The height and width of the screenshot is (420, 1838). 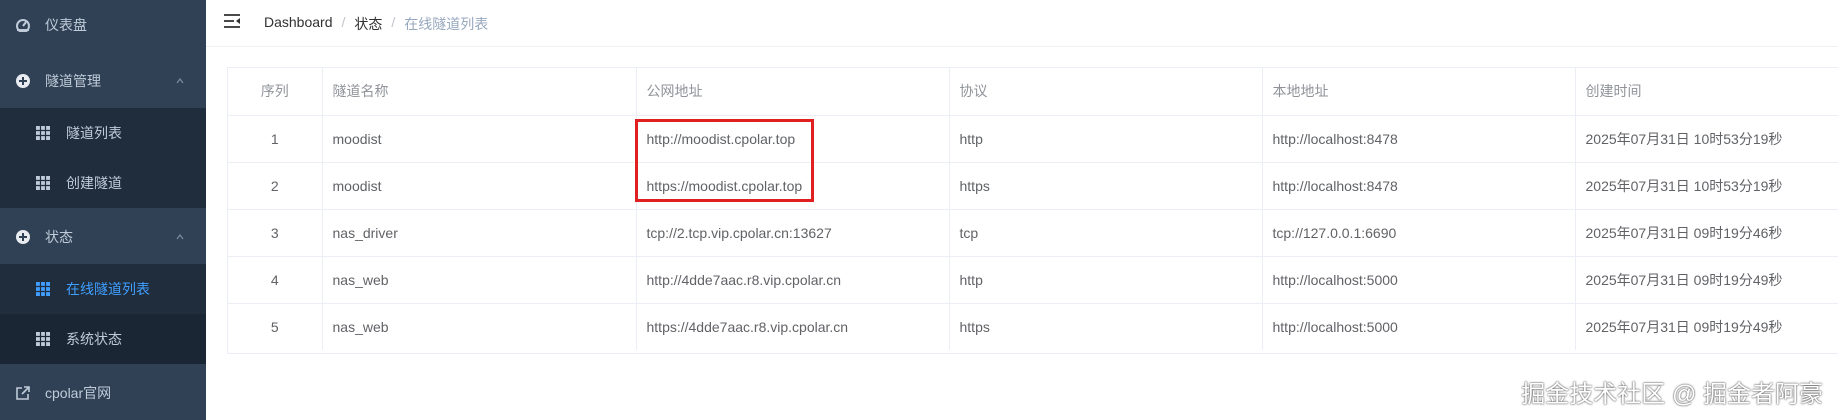 What do you see at coordinates (446, 24) in the screenshot?
I see `breadcrumb-current: 在线隧道列表` at bounding box center [446, 24].